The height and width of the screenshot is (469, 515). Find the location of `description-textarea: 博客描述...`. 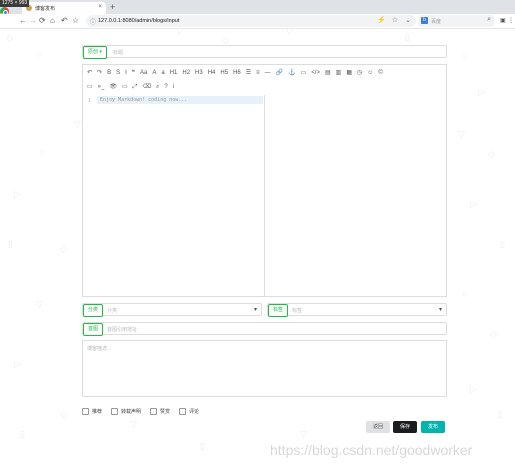

description-textarea: 博客描述... is located at coordinates (264, 368).